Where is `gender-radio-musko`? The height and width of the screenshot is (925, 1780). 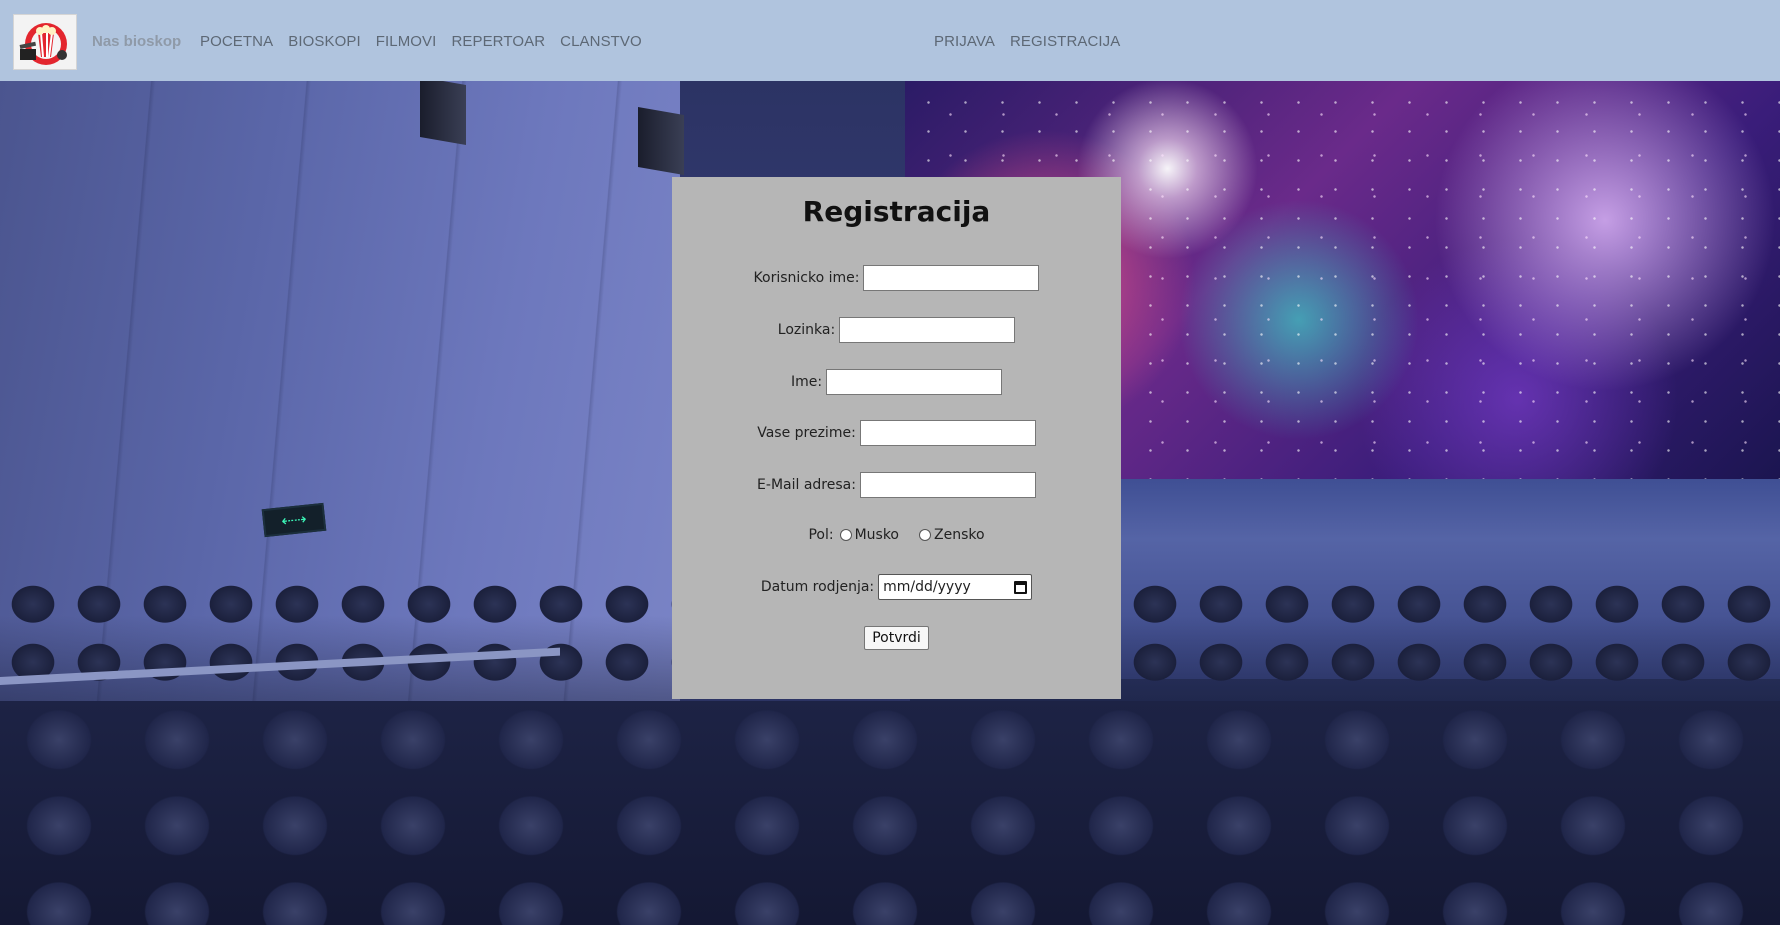 gender-radio-musko is located at coordinates (845, 535).